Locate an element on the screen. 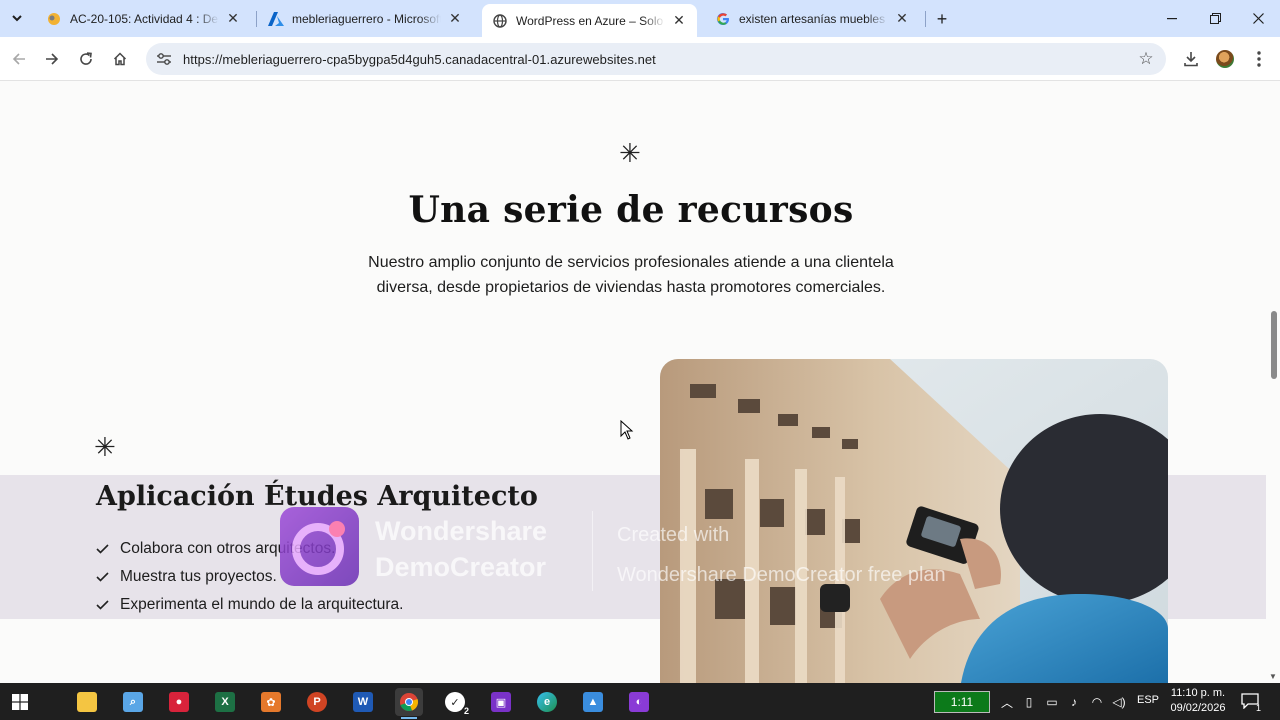  restore-button is located at coordinates (1215, 18).